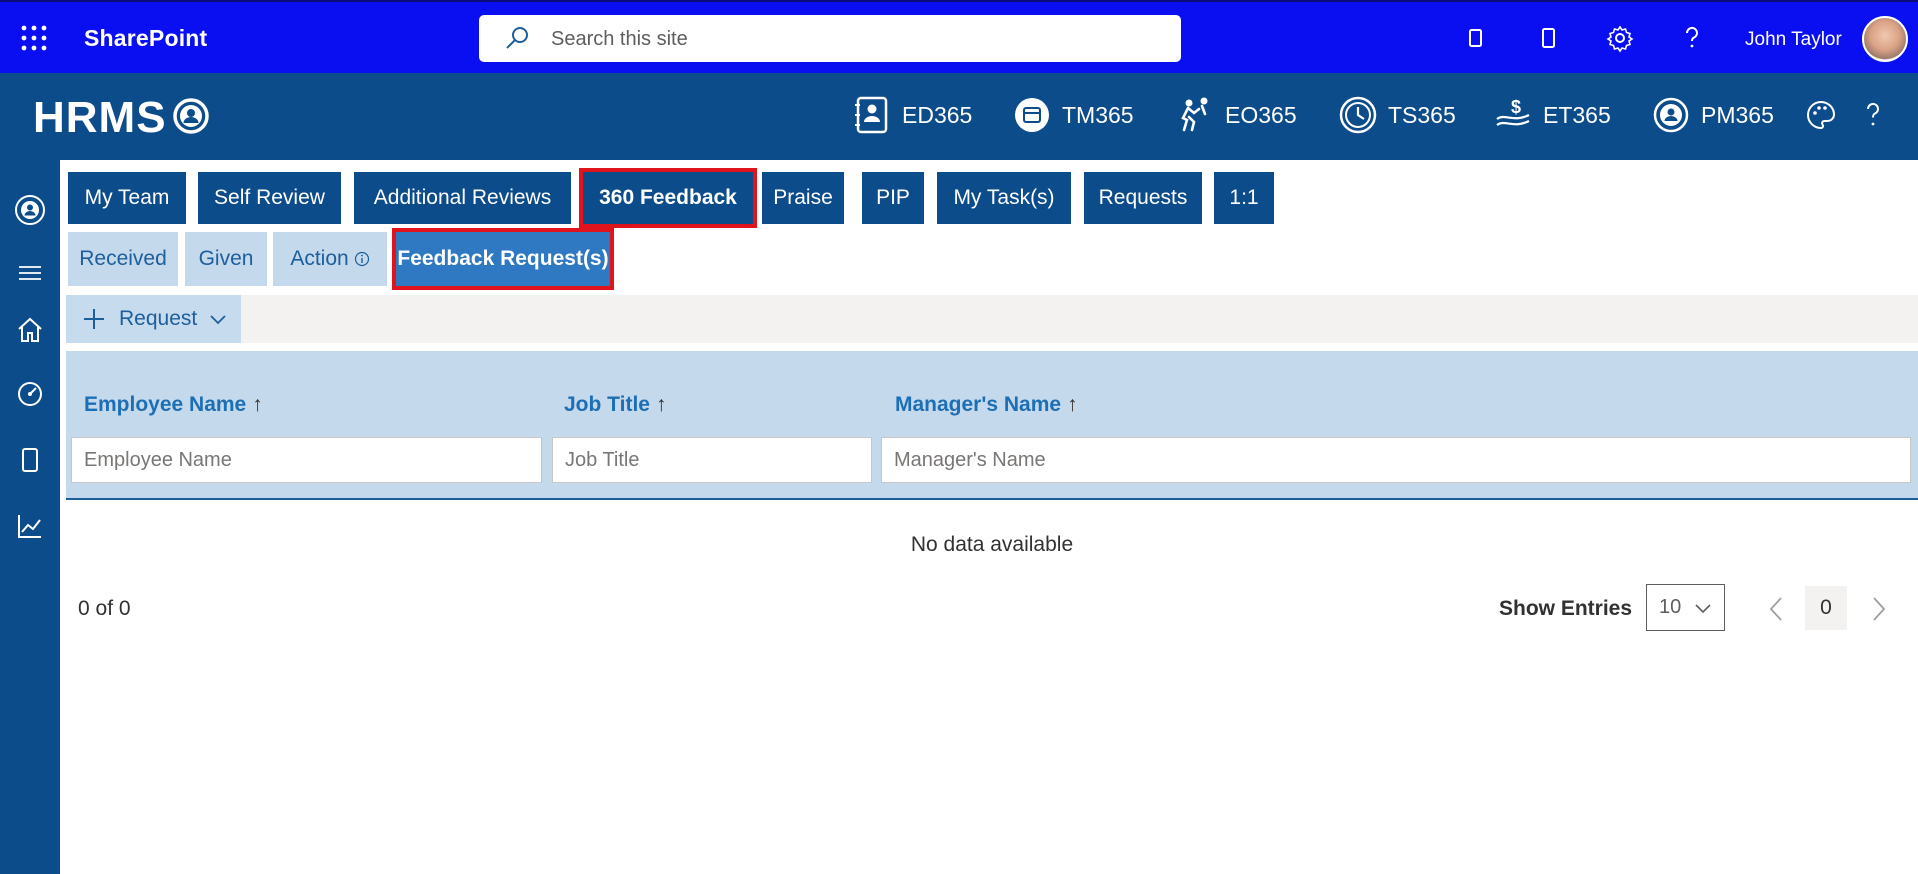 This screenshot has height=874, width=1918. Describe the element at coordinates (306, 460) in the screenshot. I see `employee-name-filter` at that location.